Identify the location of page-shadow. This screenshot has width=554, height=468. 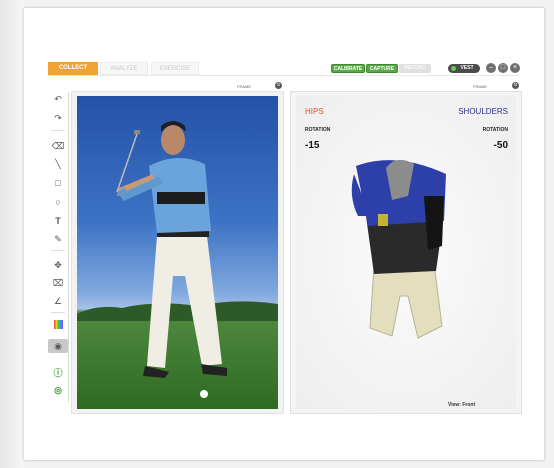
(12, 234).